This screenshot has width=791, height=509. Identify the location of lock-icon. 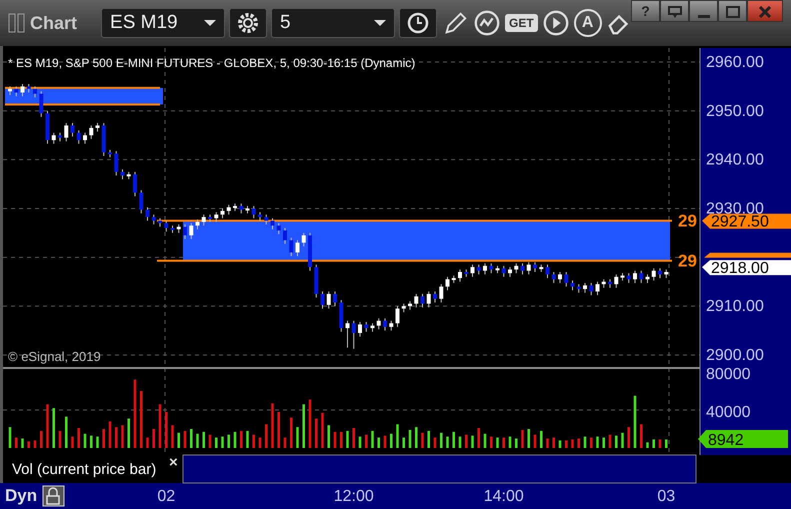
(53, 496).